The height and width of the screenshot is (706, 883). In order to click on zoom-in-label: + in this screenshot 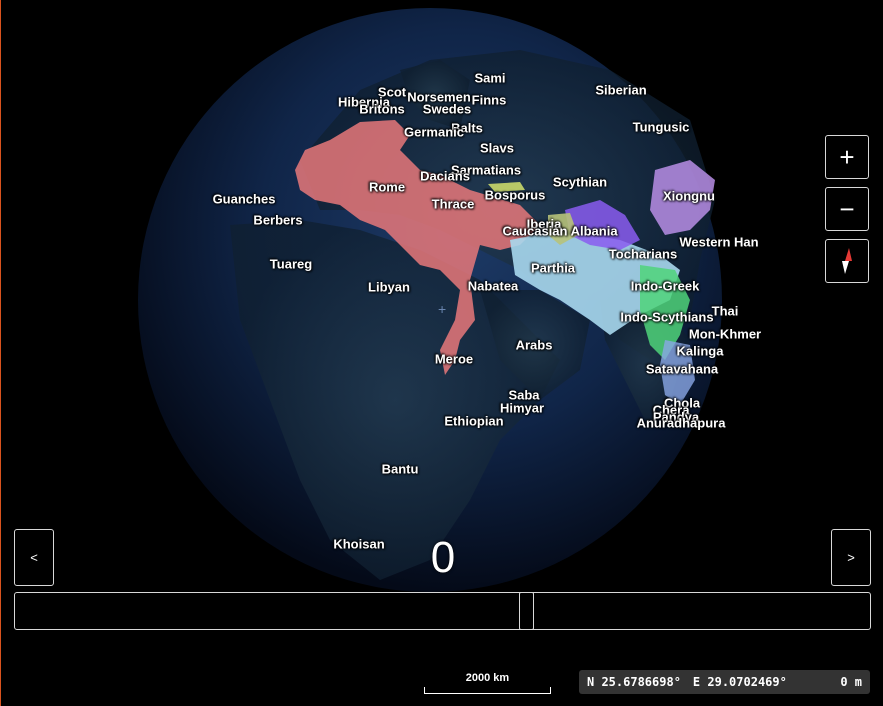, I will do `click(847, 157)`.